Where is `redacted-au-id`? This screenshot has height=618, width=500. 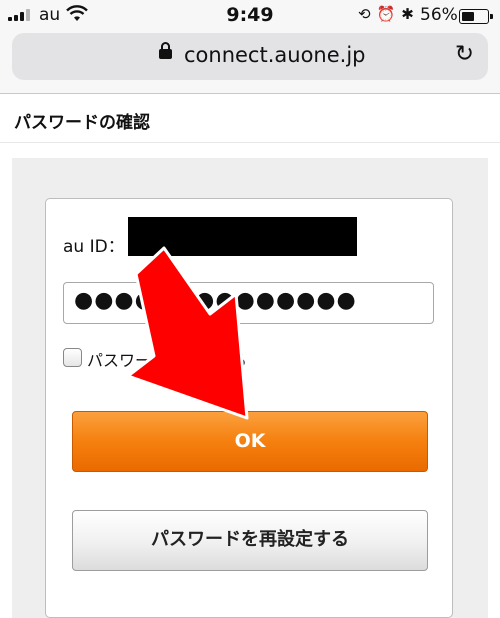
redacted-au-id is located at coordinates (242, 236).